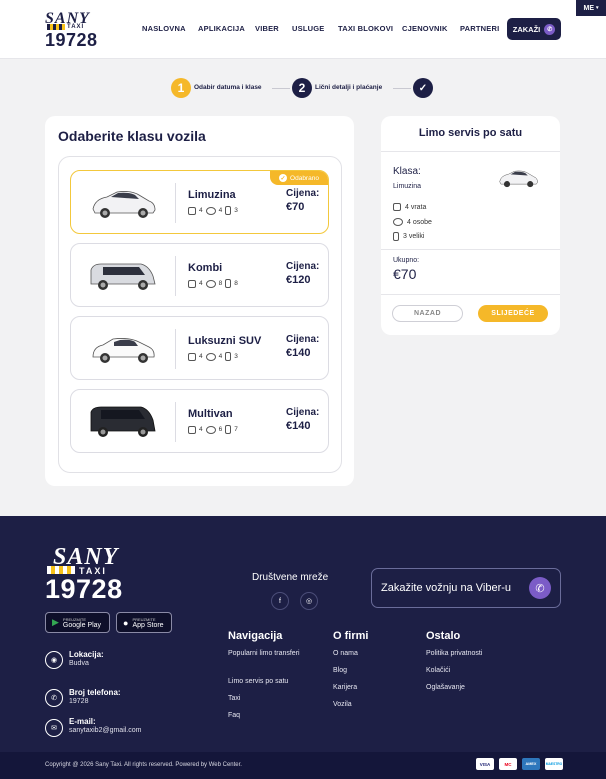 The image size is (606, 779). What do you see at coordinates (402, 88) in the screenshot?
I see `step-connector` at bounding box center [402, 88].